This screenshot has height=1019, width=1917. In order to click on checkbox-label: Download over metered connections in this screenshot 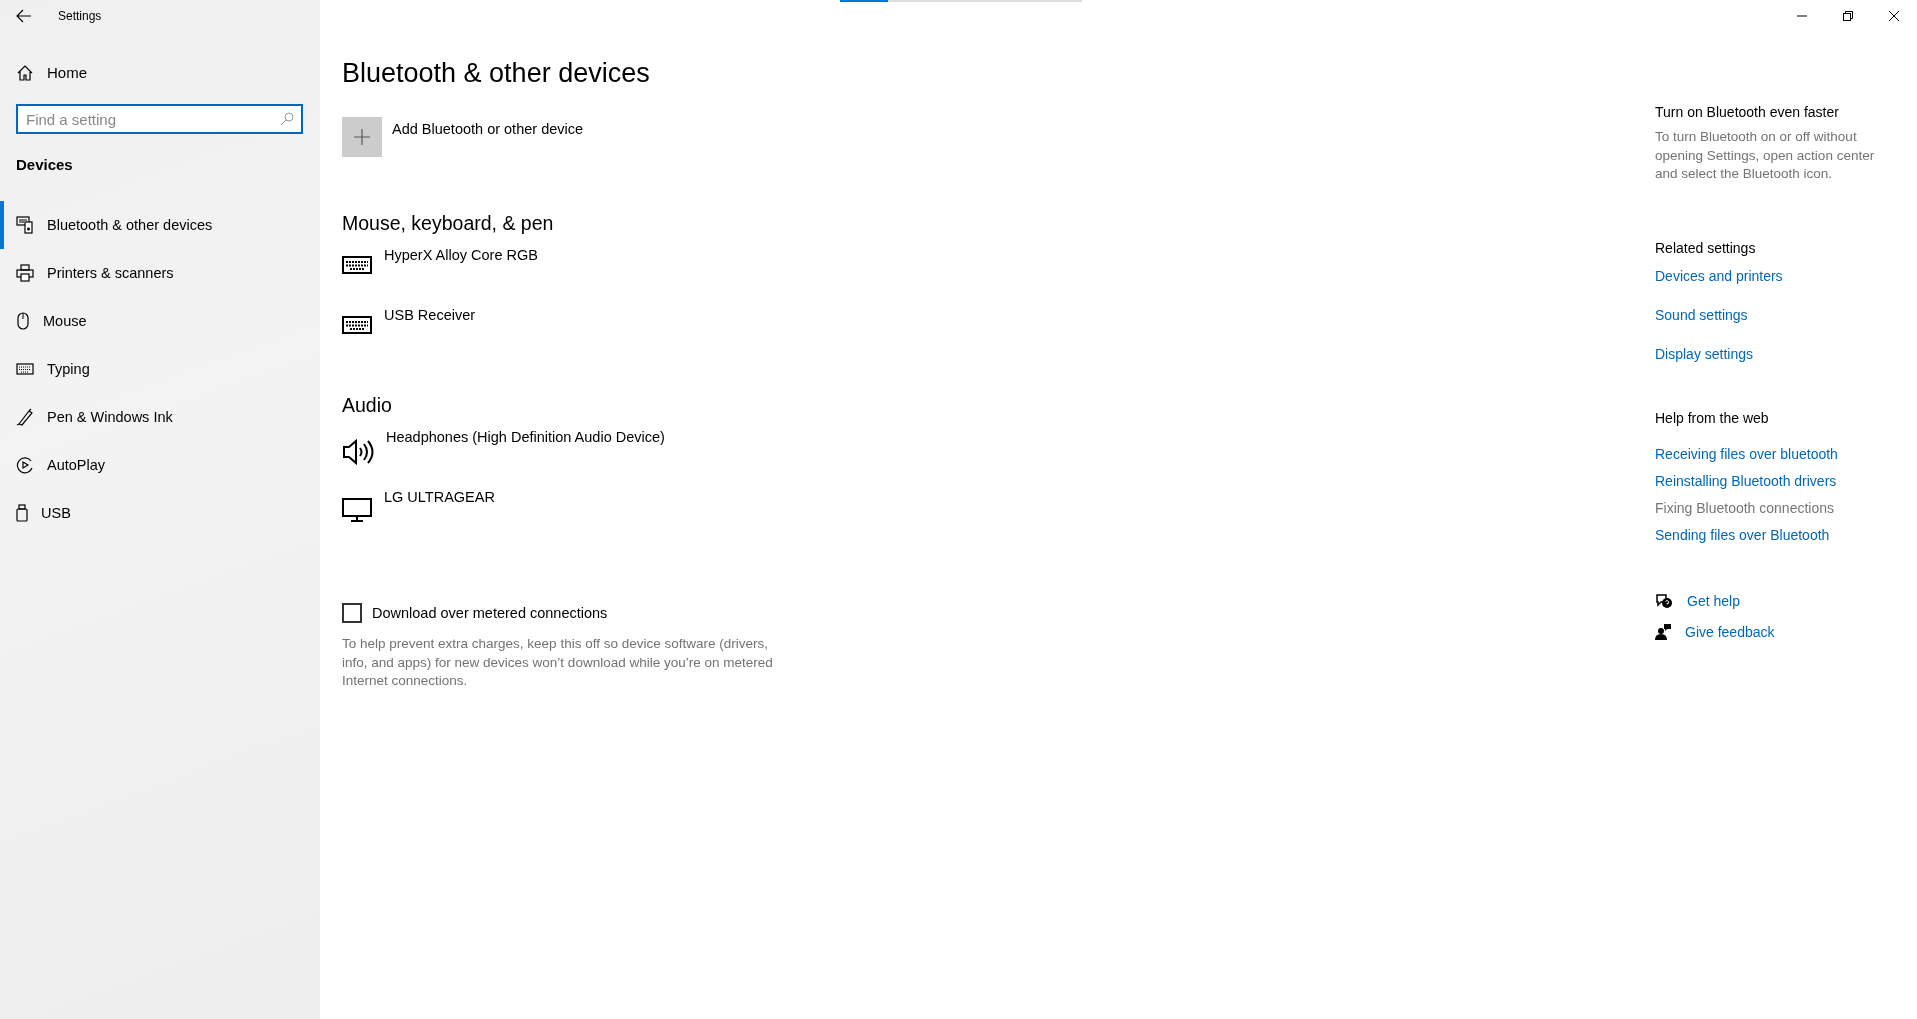, I will do `click(490, 613)`.